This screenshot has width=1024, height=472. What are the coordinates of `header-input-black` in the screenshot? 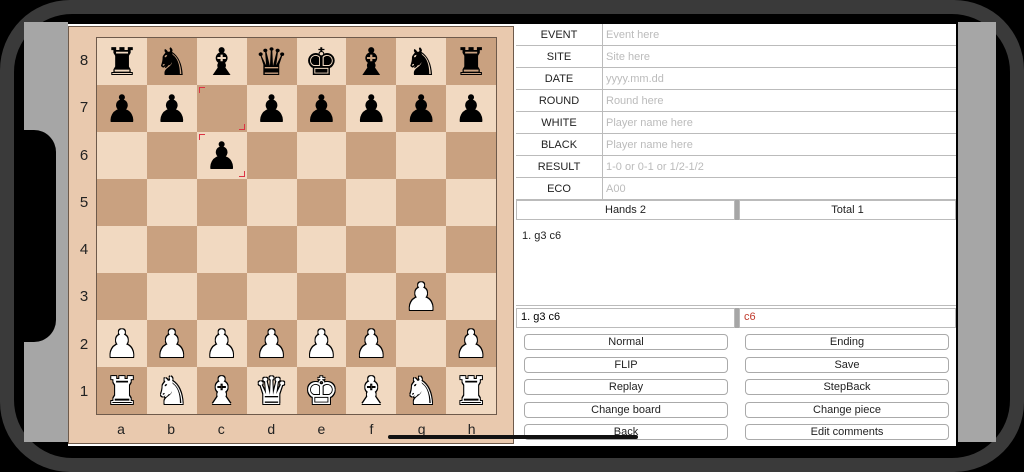 It's located at (781, 144).